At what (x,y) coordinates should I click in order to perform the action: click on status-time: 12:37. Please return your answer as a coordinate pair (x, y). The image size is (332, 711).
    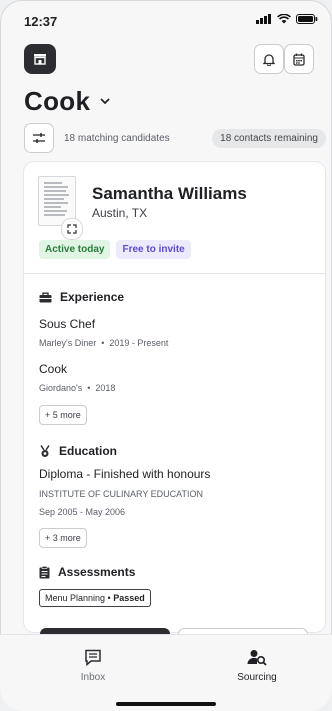
    Looking at the image, I should click on (41, 21).